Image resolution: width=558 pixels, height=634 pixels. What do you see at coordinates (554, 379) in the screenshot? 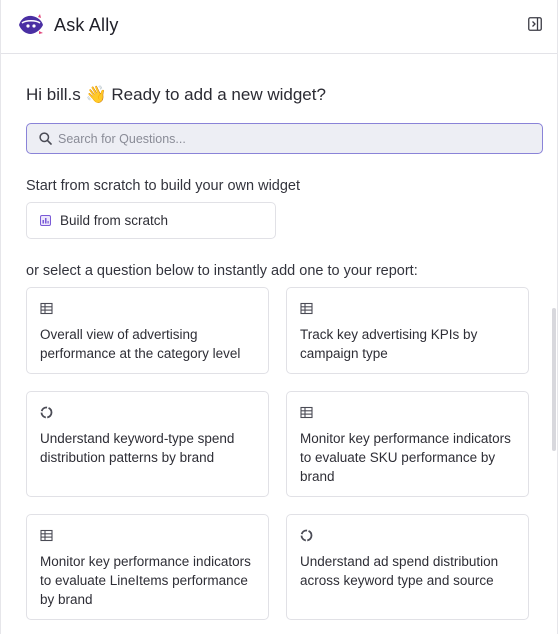
I see `scrollbar` at bounding box center [554, 379].